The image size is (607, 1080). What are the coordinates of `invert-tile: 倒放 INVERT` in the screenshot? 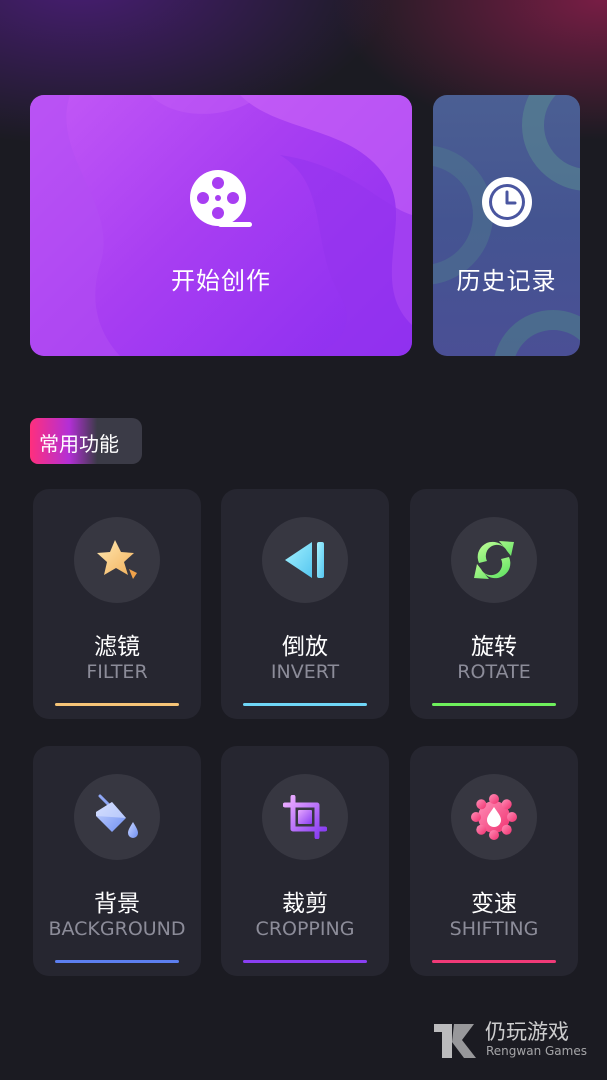 It's located at (305, 604).